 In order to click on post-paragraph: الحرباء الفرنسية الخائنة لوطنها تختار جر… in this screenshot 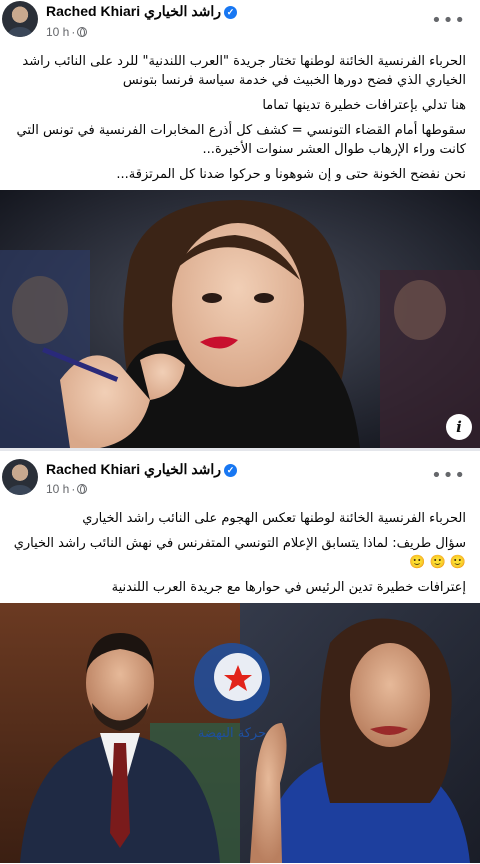, I will do `click(244, 71)`.